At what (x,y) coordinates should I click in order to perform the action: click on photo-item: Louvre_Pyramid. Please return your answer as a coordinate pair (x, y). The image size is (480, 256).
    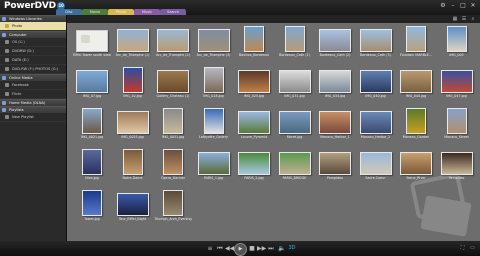
    Looking at the image, I should click on (254, 126).